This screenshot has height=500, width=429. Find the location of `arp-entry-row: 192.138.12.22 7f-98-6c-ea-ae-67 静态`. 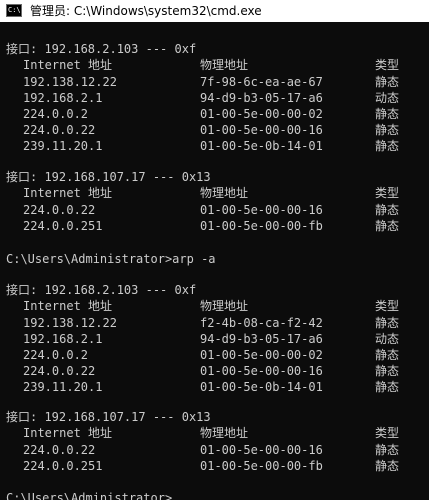

arp-entry-row: 192.138.12.22 7f-98-6c-ea-ae-67 静态 is located at coordinates (202, 82).